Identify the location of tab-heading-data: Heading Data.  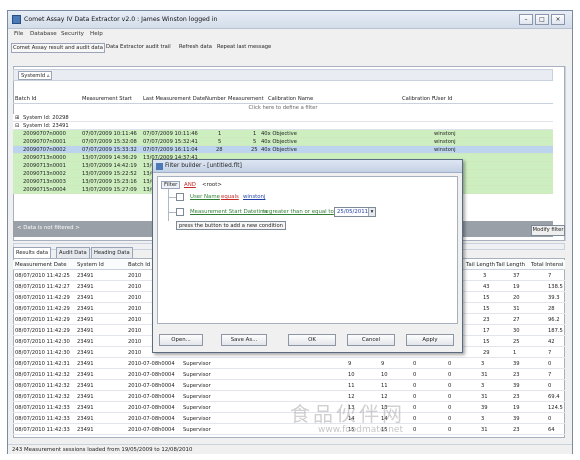
(112, 252).